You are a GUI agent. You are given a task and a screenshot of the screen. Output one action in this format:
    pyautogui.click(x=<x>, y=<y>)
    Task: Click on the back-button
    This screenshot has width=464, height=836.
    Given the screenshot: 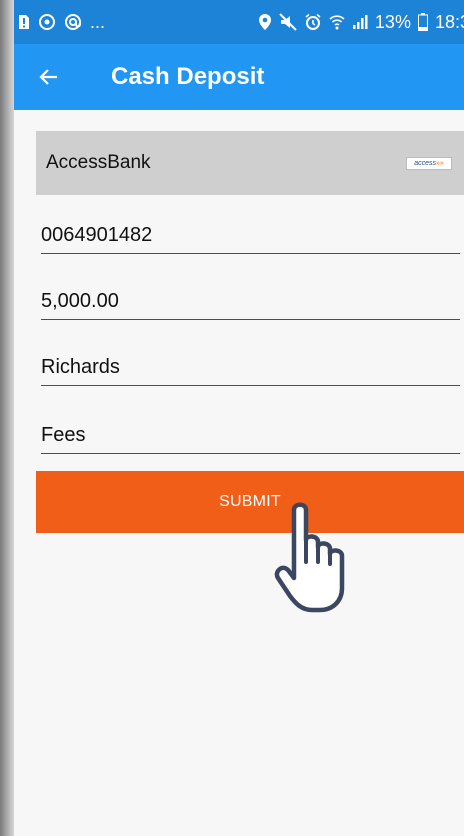 What is the action you would take?
    pyautogui.click(x=48, y=77)
    